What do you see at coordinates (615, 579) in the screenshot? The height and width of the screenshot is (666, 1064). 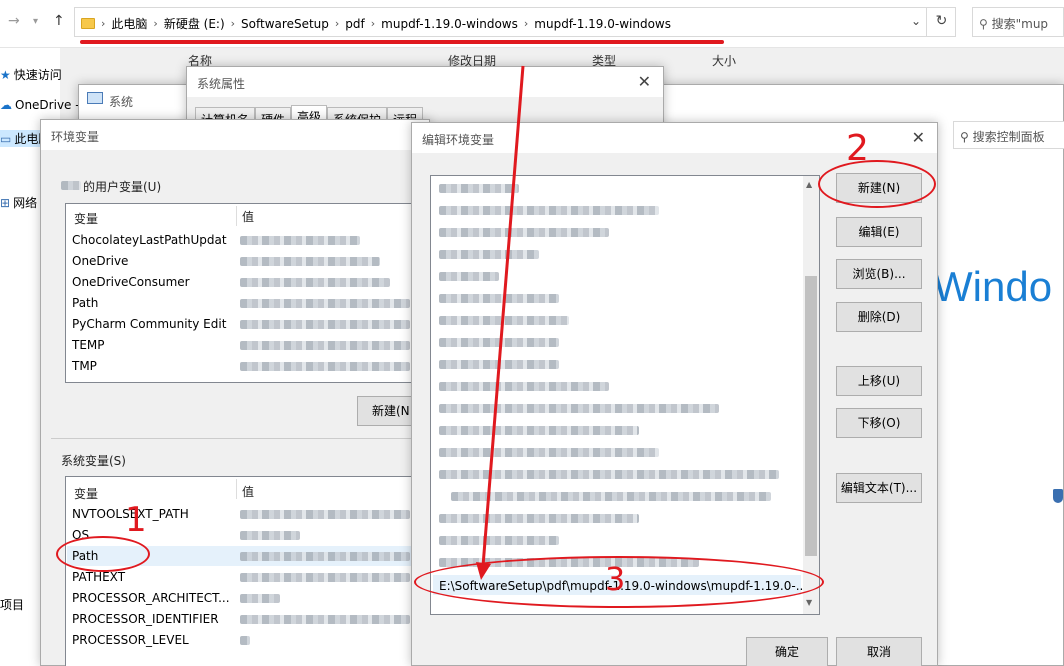 I see `annotation-step-3: 3` at bounding box center [615, 579].